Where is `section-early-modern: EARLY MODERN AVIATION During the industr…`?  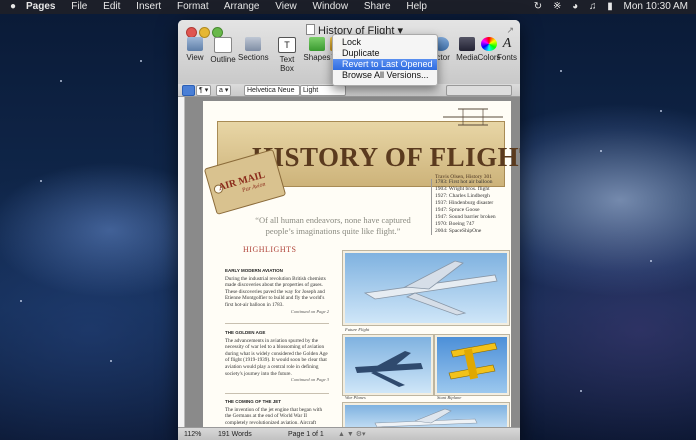
section-early-modern: EARLY MODERN AVIATION During the industr… is located at coordinates (277, 291).